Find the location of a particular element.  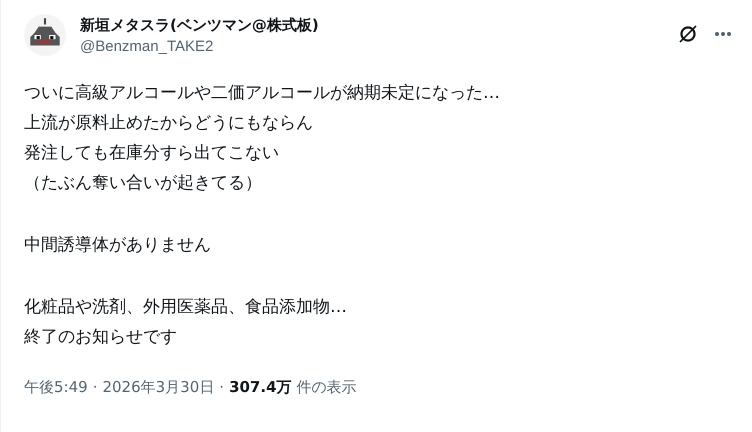

display-name: 新垣メタスラ(ベンツマン@株式板) is located at coordinates (372, 25).